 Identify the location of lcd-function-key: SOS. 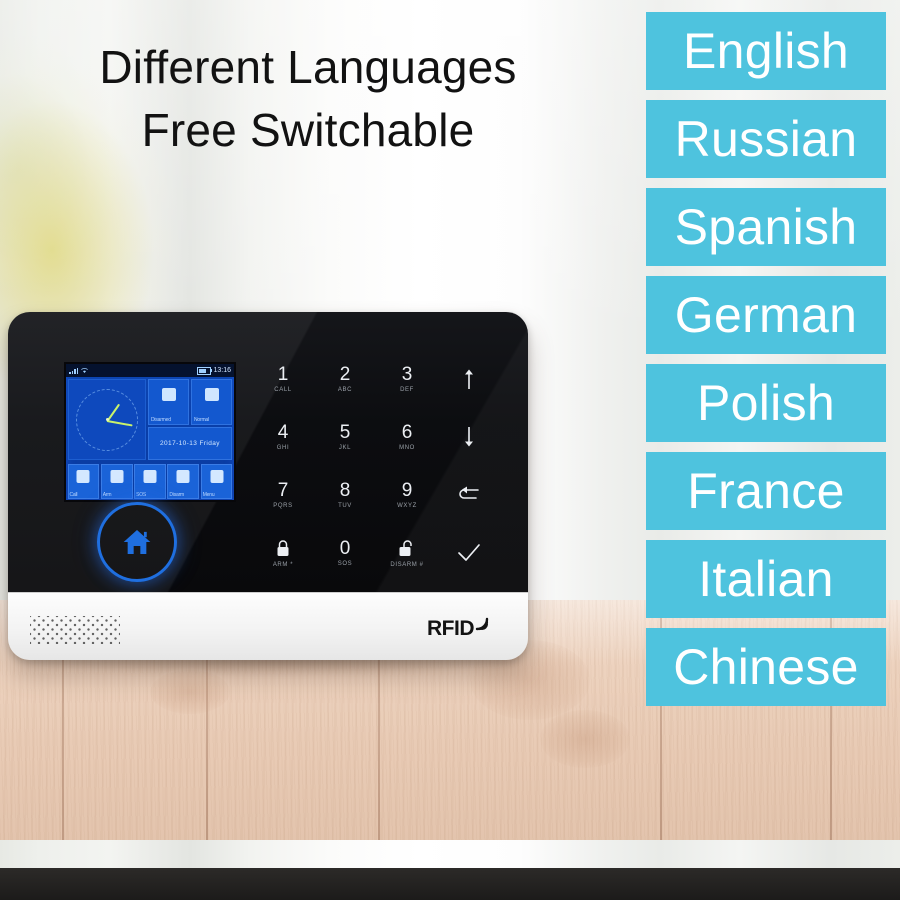
(150, 481).